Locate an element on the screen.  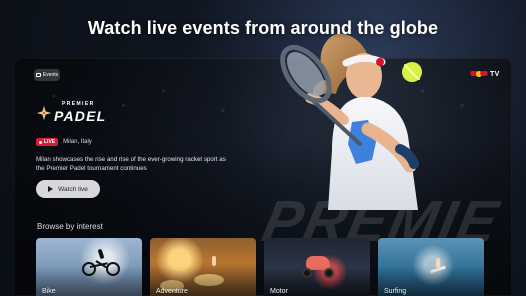
live-badge-label: LIVE is located at coordinates (50, 142).